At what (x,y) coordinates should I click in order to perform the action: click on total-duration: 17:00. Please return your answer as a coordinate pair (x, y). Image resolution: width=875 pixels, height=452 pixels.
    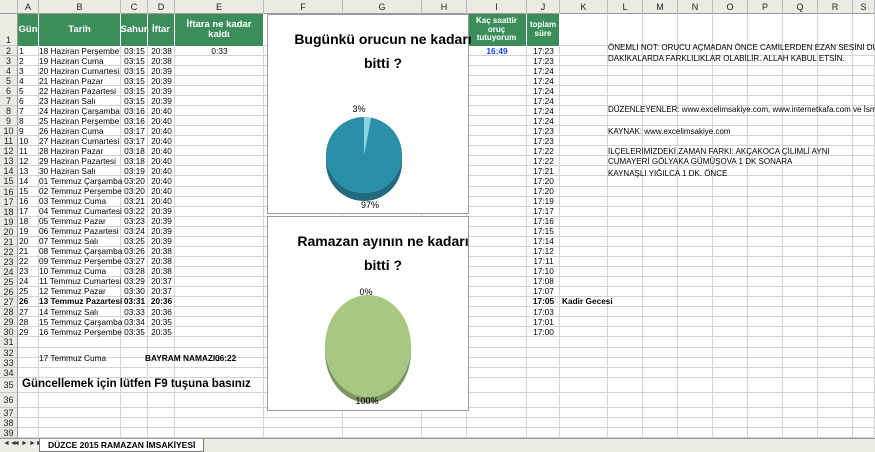
    Looking at the image, I should click on (543, 332).